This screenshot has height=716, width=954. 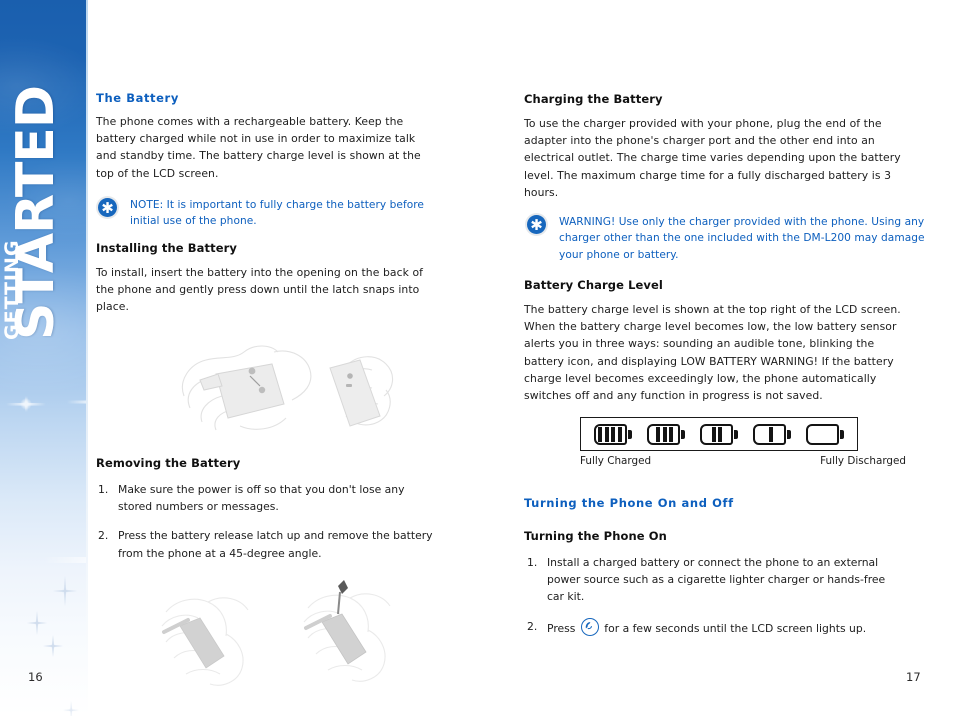 I want to click on heading-charging-the-battery: Charging the Battery, so click(x=593, y=99).